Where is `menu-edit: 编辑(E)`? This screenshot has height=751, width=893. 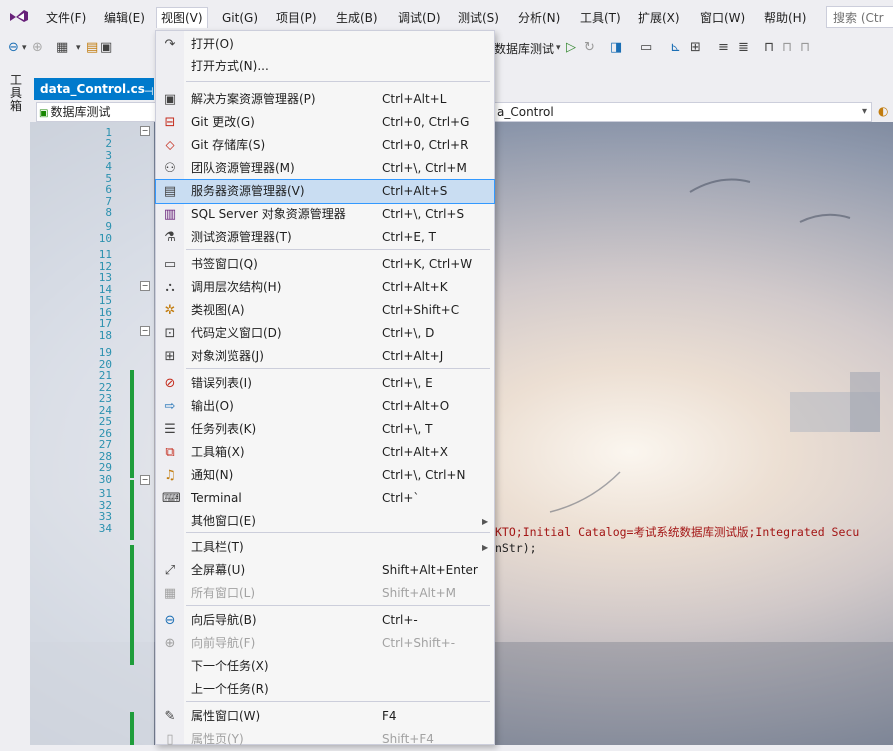 menu-edit: 编辑(E) is located at coordinates (124, 18).